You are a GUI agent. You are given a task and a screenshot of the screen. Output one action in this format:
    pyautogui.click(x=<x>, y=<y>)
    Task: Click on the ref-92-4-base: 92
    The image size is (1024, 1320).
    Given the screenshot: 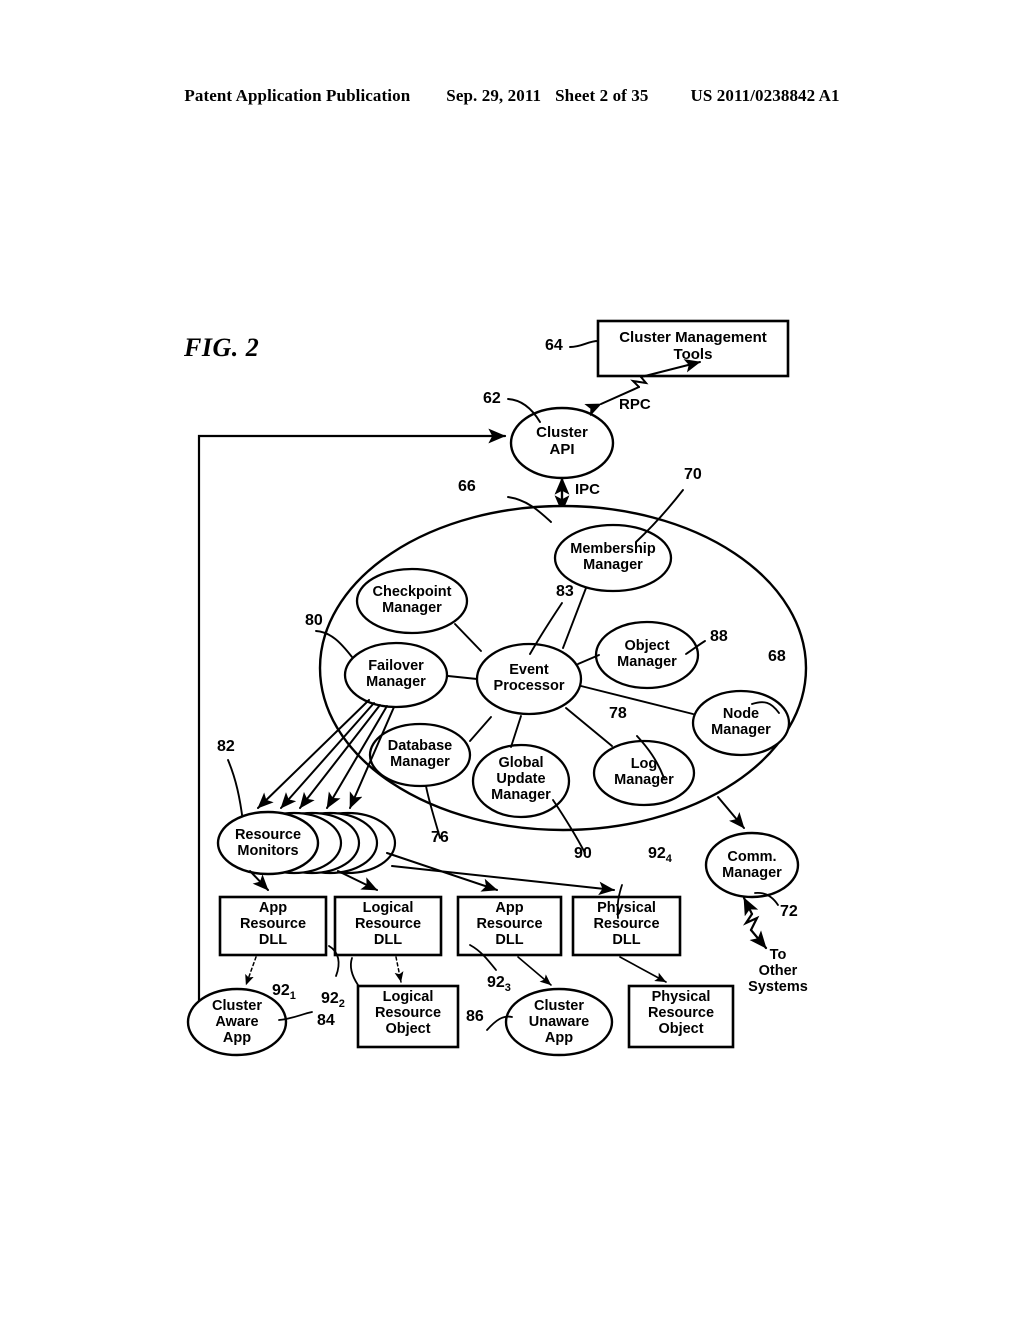 What is the action you would take?
    pyautogui.click(x=657, y=853)
    